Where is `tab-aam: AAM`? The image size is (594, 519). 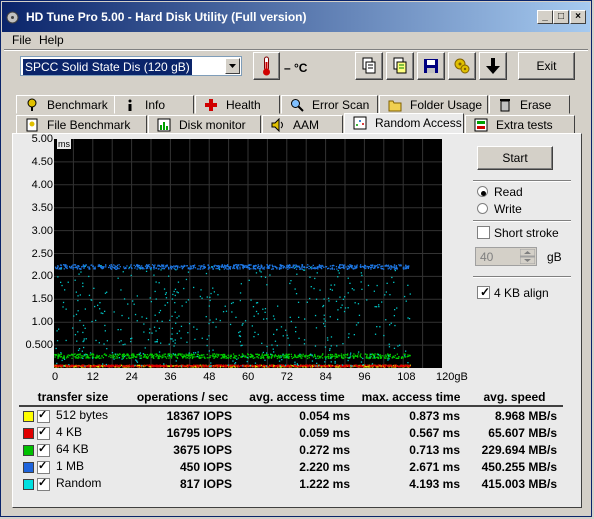
tab-aam: AAM is located at coordinates (302, 124).